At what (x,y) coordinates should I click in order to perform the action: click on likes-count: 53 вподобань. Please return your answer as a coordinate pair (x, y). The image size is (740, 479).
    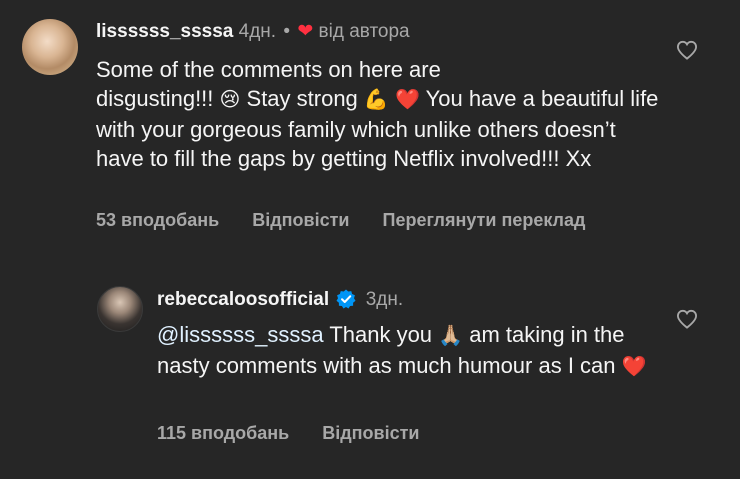
    Looking at the image, I should click on (157, 220).